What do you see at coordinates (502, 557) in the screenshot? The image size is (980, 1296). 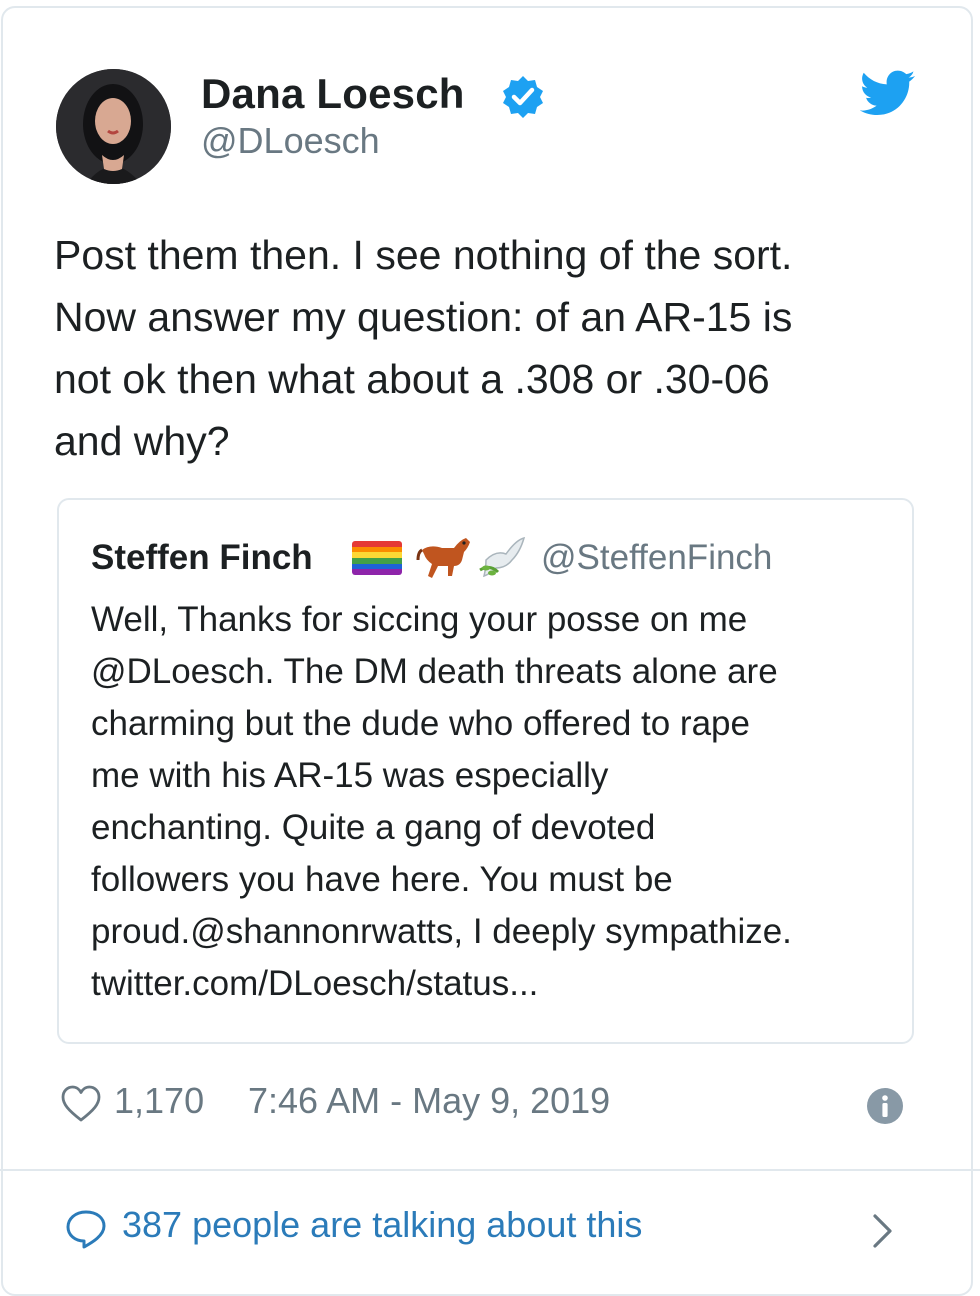 I see `dove-icon` at bounding box center [502, 557].